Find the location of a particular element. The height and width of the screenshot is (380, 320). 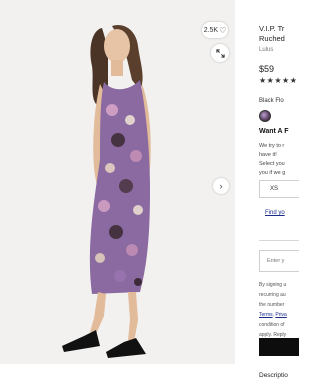

color-label: Black Flo is located at coordinates (271, 101).